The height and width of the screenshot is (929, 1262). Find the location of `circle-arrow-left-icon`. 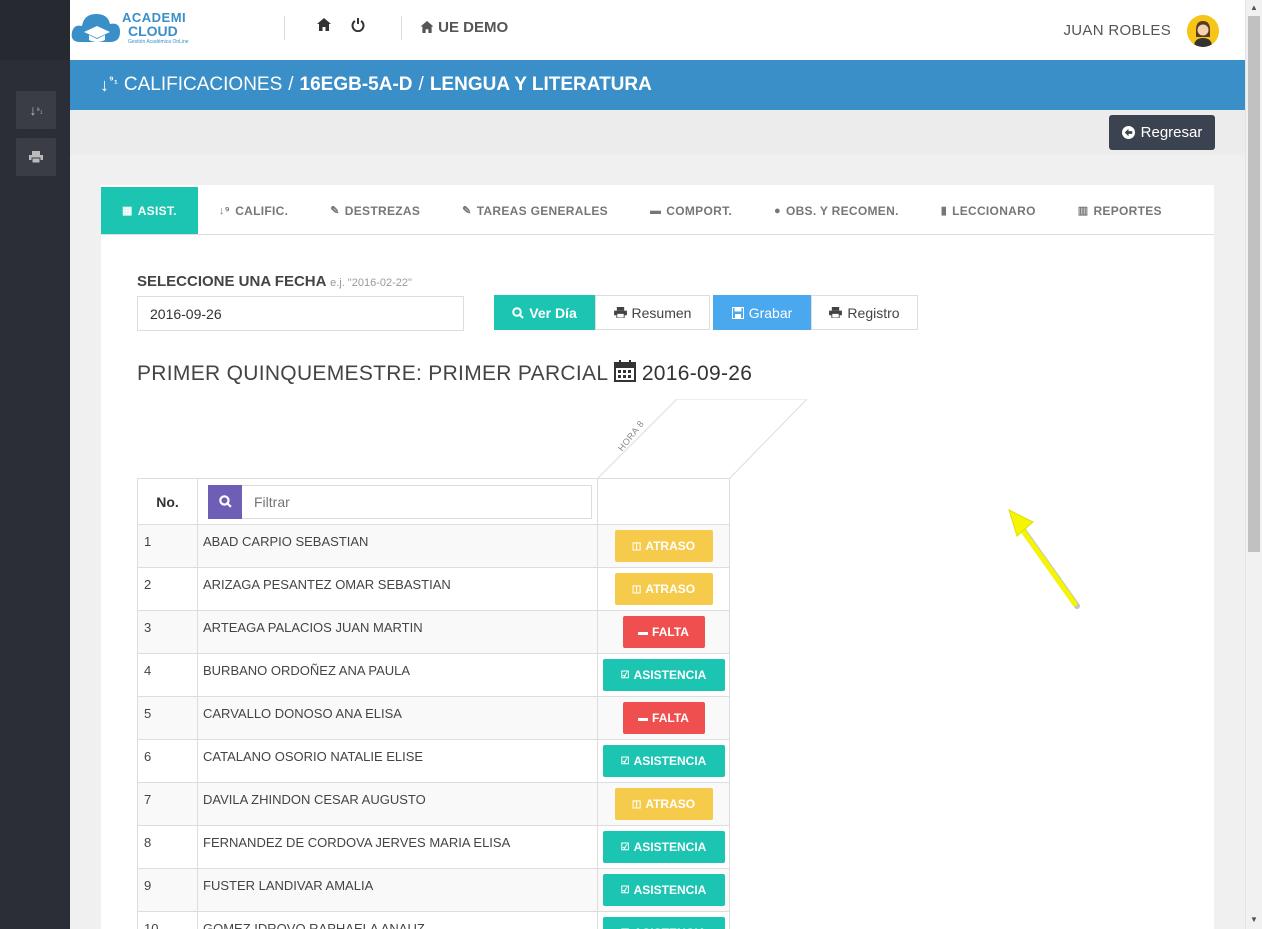

circle-arrow-left-icon is located at coordinates (1128, 132).